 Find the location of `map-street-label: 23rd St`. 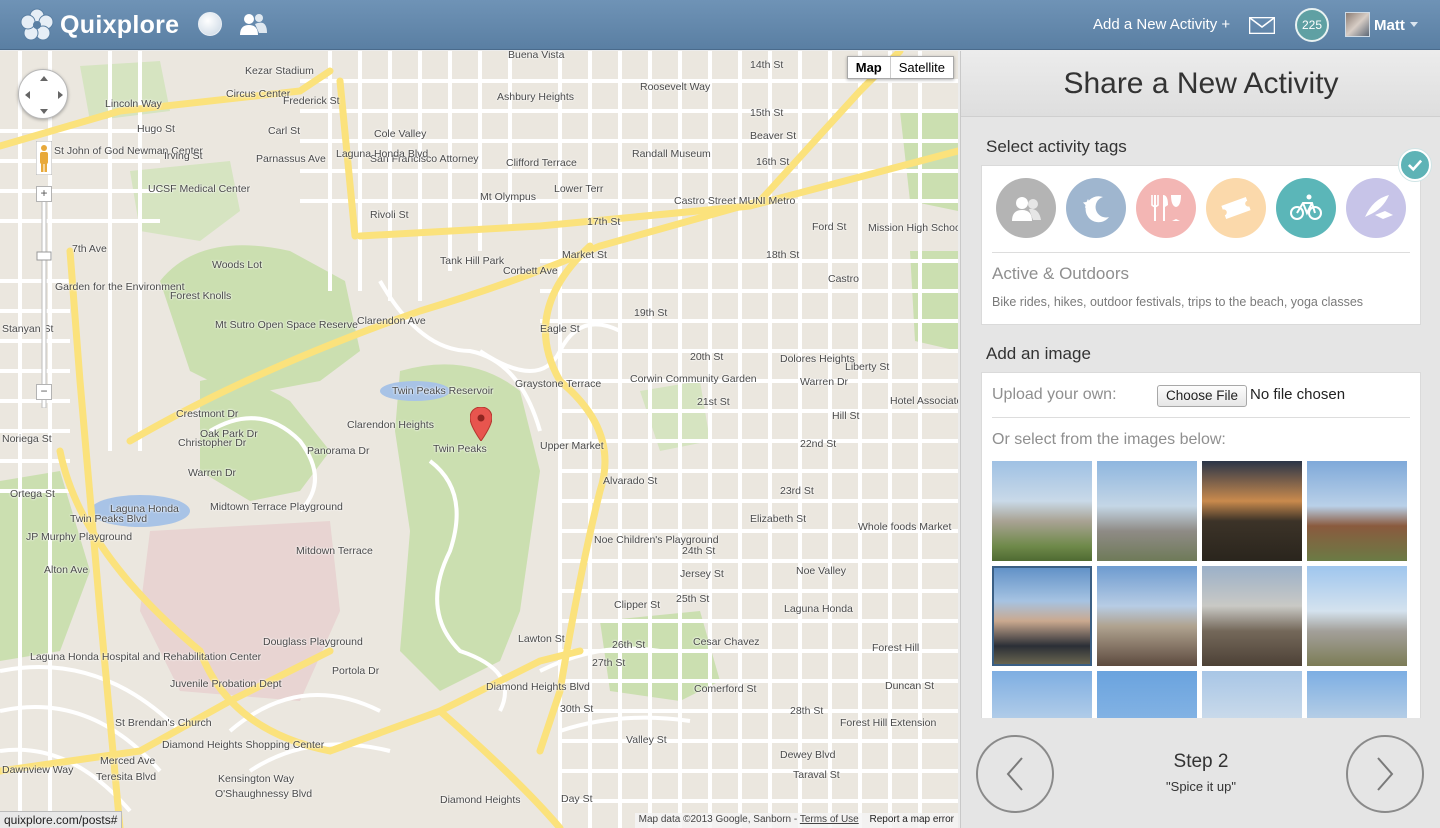

map-street-label: 23rd St is located at coordinates (797, 491).